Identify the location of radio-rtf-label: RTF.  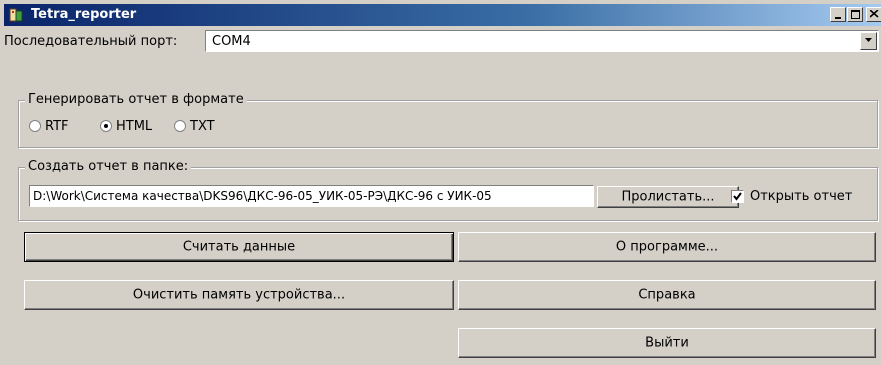
(57, 126).